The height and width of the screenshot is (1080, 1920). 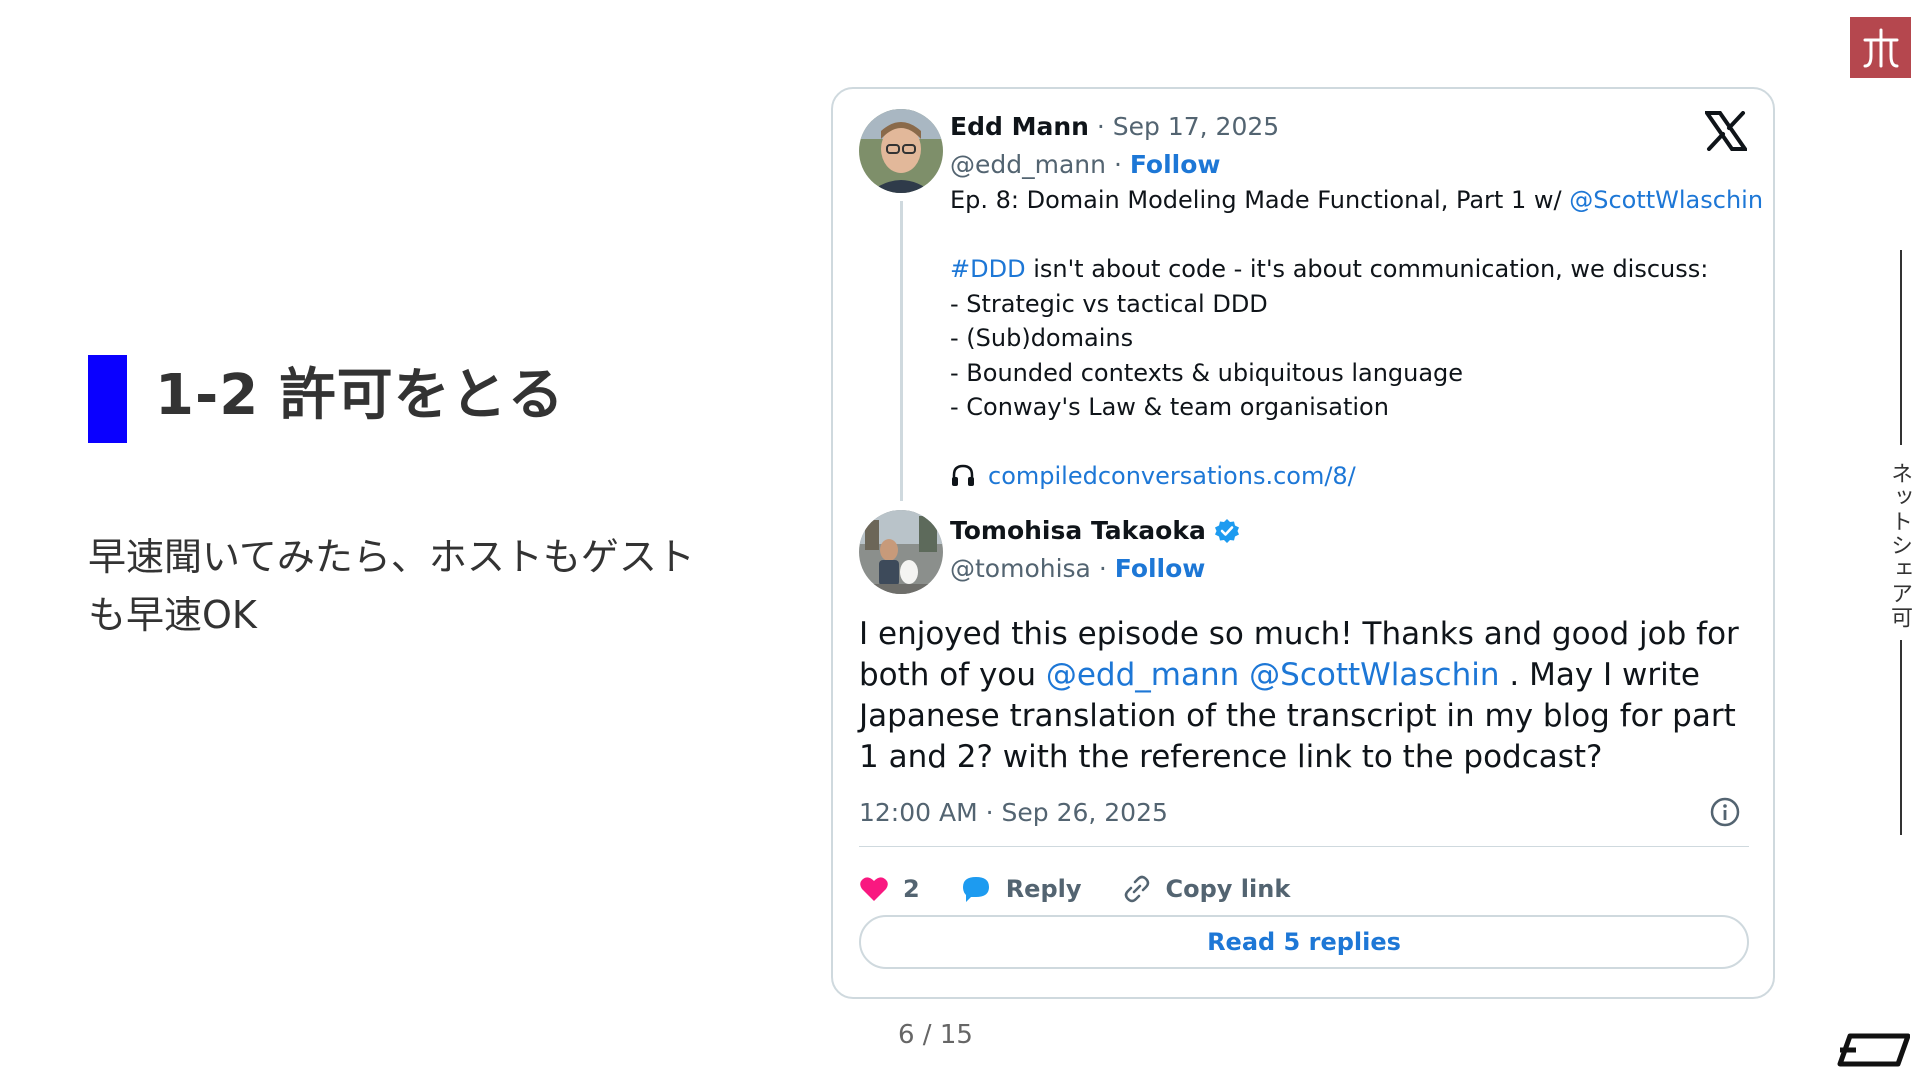 What do you see at coordinates (963, 475) in the screenshot?
I see `headphones-icon` at bounding box center [963, 475].